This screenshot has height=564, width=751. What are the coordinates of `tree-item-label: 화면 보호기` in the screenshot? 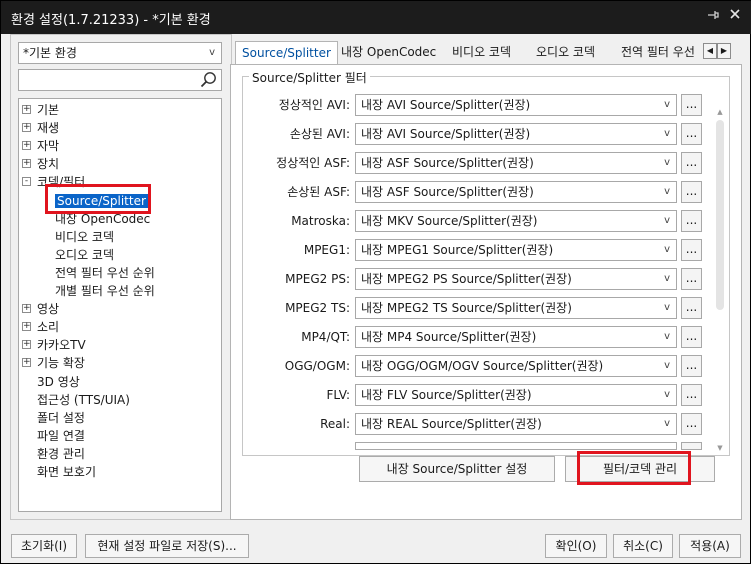 It's located at (67, 472).